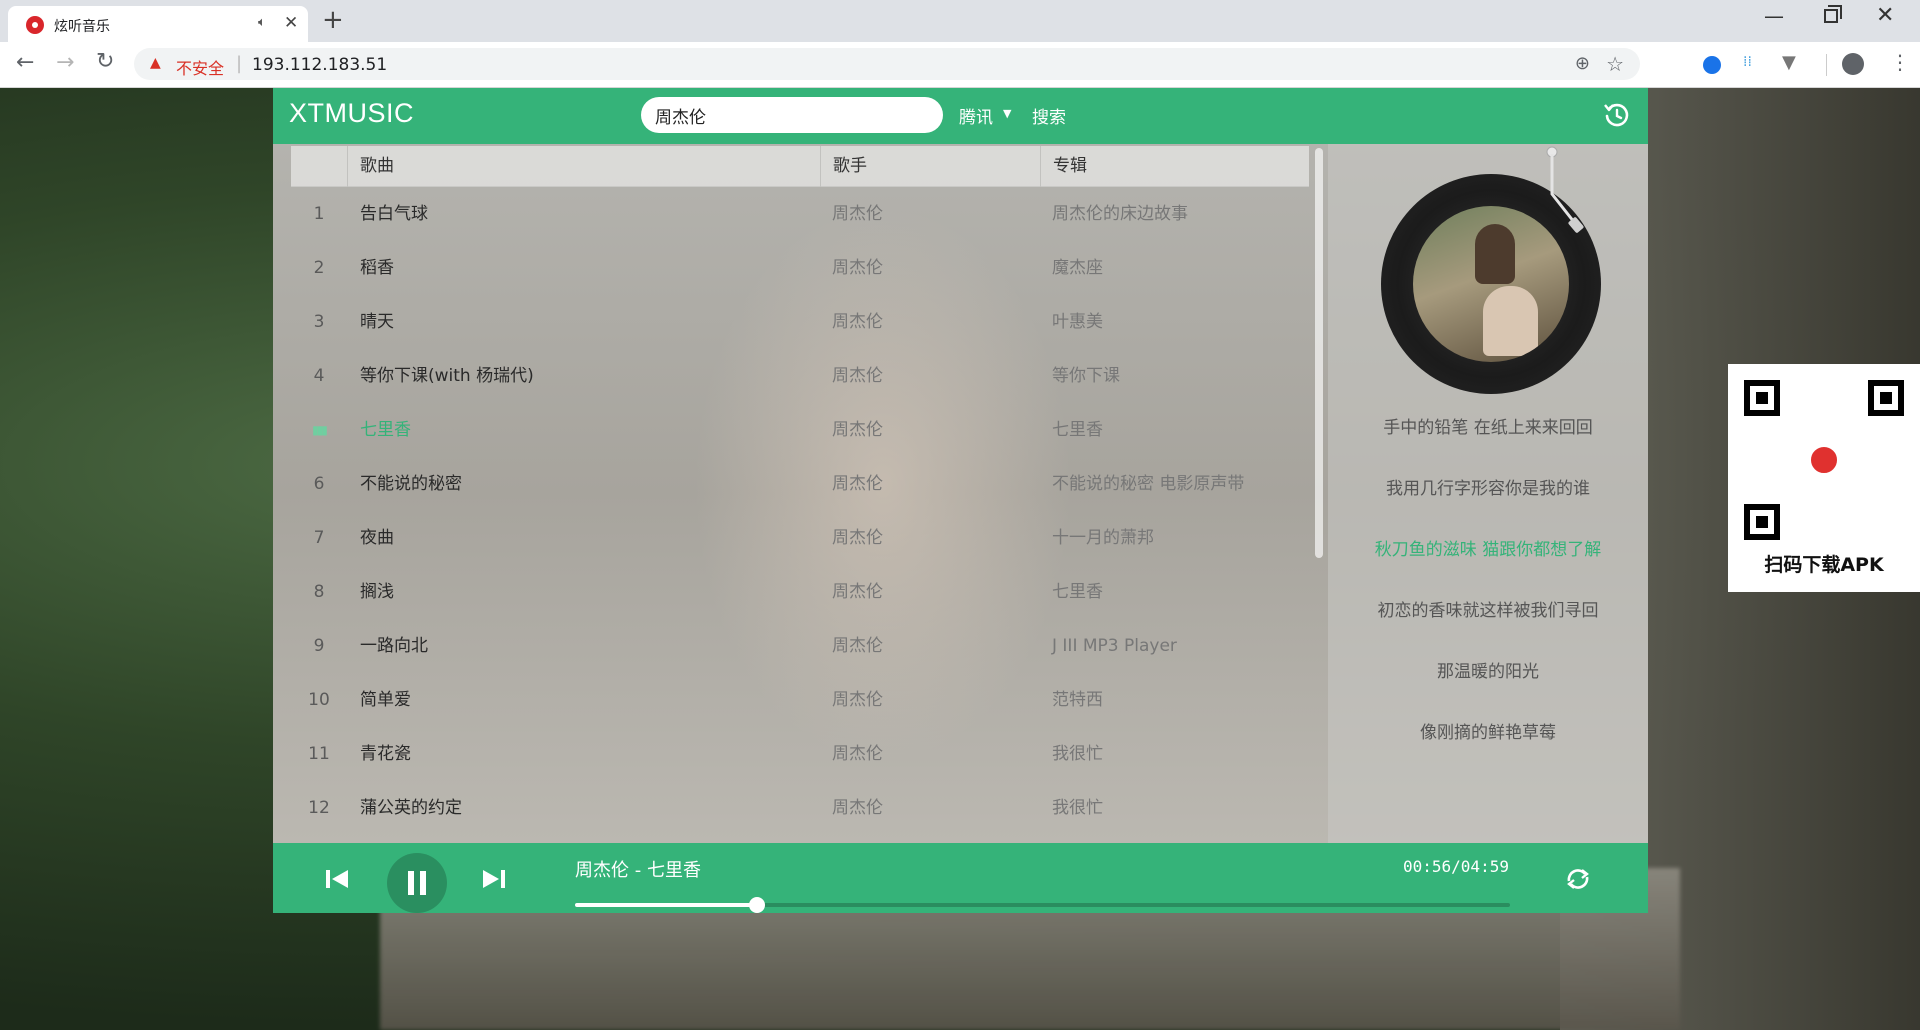 The width and height of the screenshot is (1920, 1030). Describe the element at coordinates (1833, 14) in the screenshot. I see `restore-window-button` at that location.